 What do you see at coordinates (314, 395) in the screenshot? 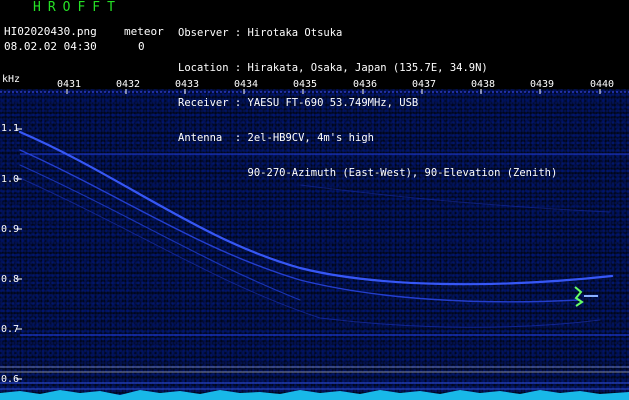
I see `noise-floor` at bounding box center [314, 395].